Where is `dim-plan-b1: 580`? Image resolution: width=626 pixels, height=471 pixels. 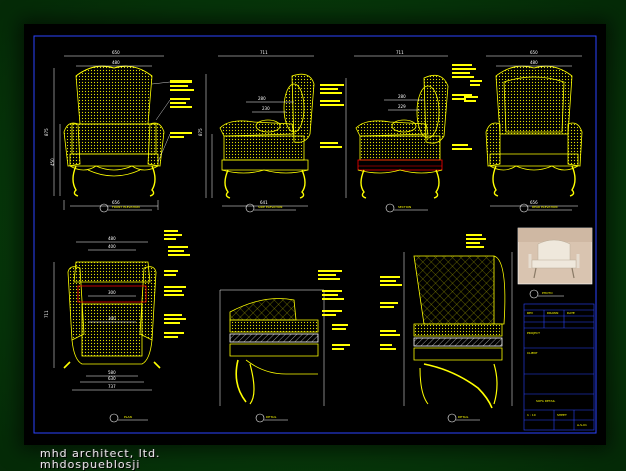
dim-plan-b1: 580 is located at coordinates (112, 372).